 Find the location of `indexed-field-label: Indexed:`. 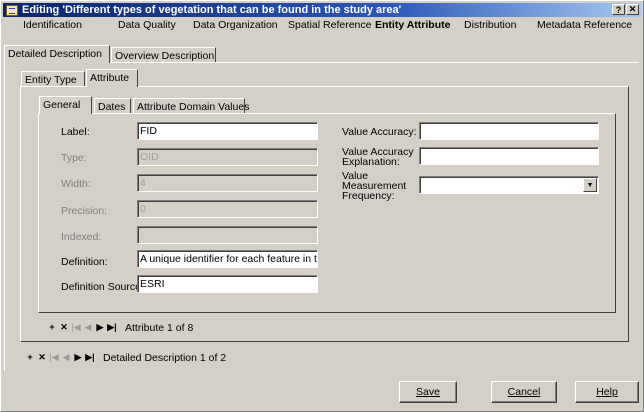

indexed-field-label: Indexed: is located at coordinates (81, 237).